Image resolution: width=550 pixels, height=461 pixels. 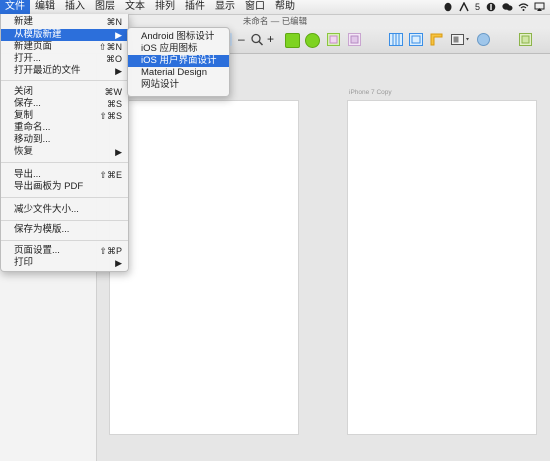 I want to click on menu-item-label: 打印, so click(x=24, y=262).